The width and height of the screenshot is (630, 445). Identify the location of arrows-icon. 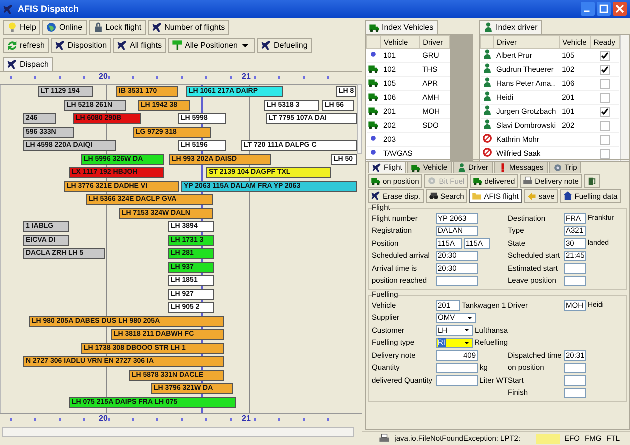
(12, 45).